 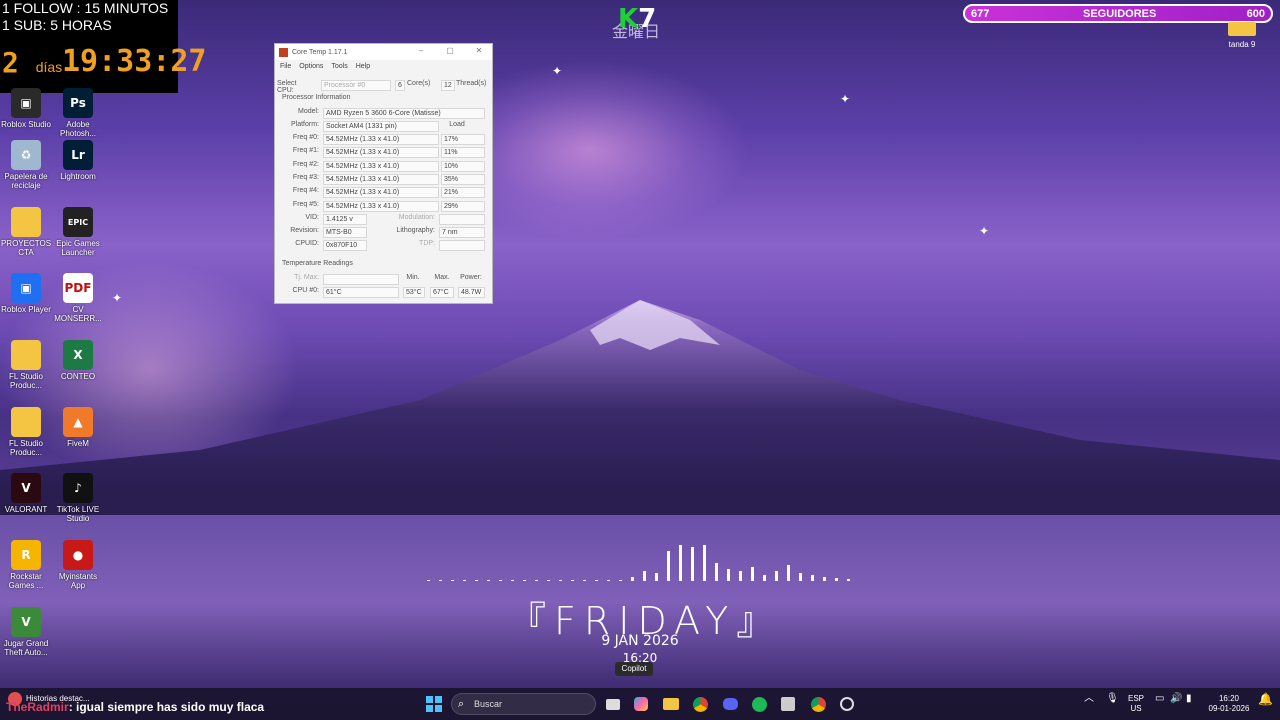 I want to click on tdp-label: TDP:, so click(x=427, y=243).